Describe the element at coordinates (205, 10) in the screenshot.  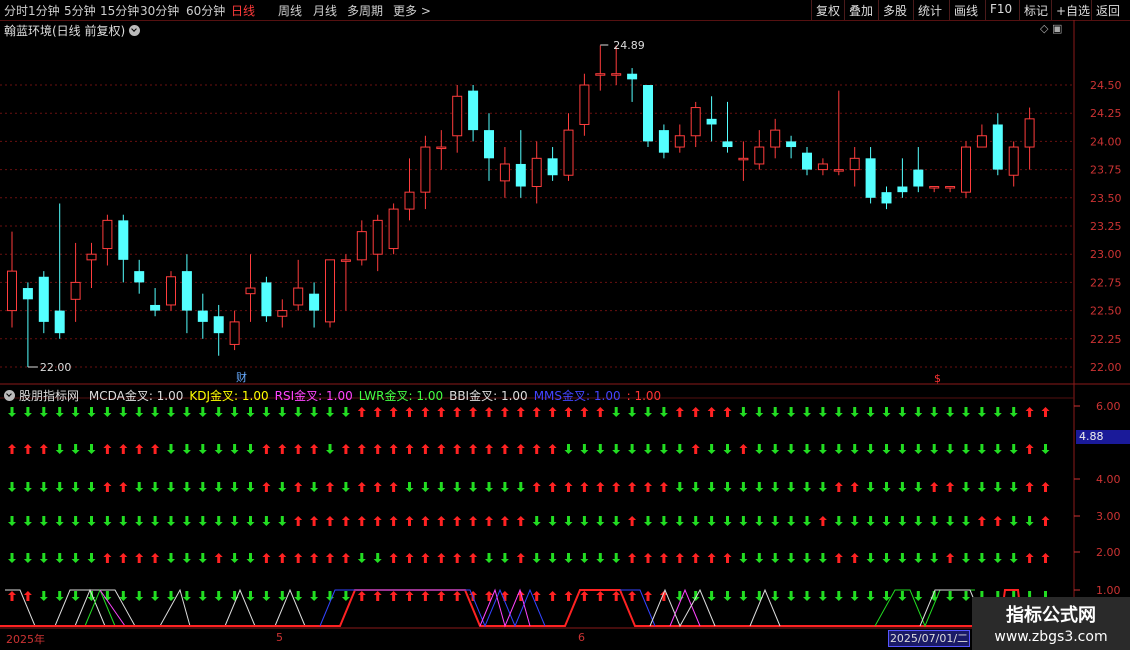
I see `toolbar-5: 60分钟` at that location.